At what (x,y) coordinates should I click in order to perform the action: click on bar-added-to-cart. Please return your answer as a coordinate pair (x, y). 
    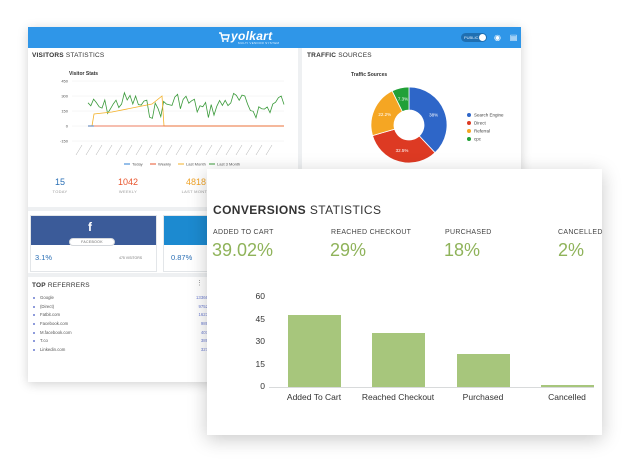
    Looking at the image, I should click on (314, 351).